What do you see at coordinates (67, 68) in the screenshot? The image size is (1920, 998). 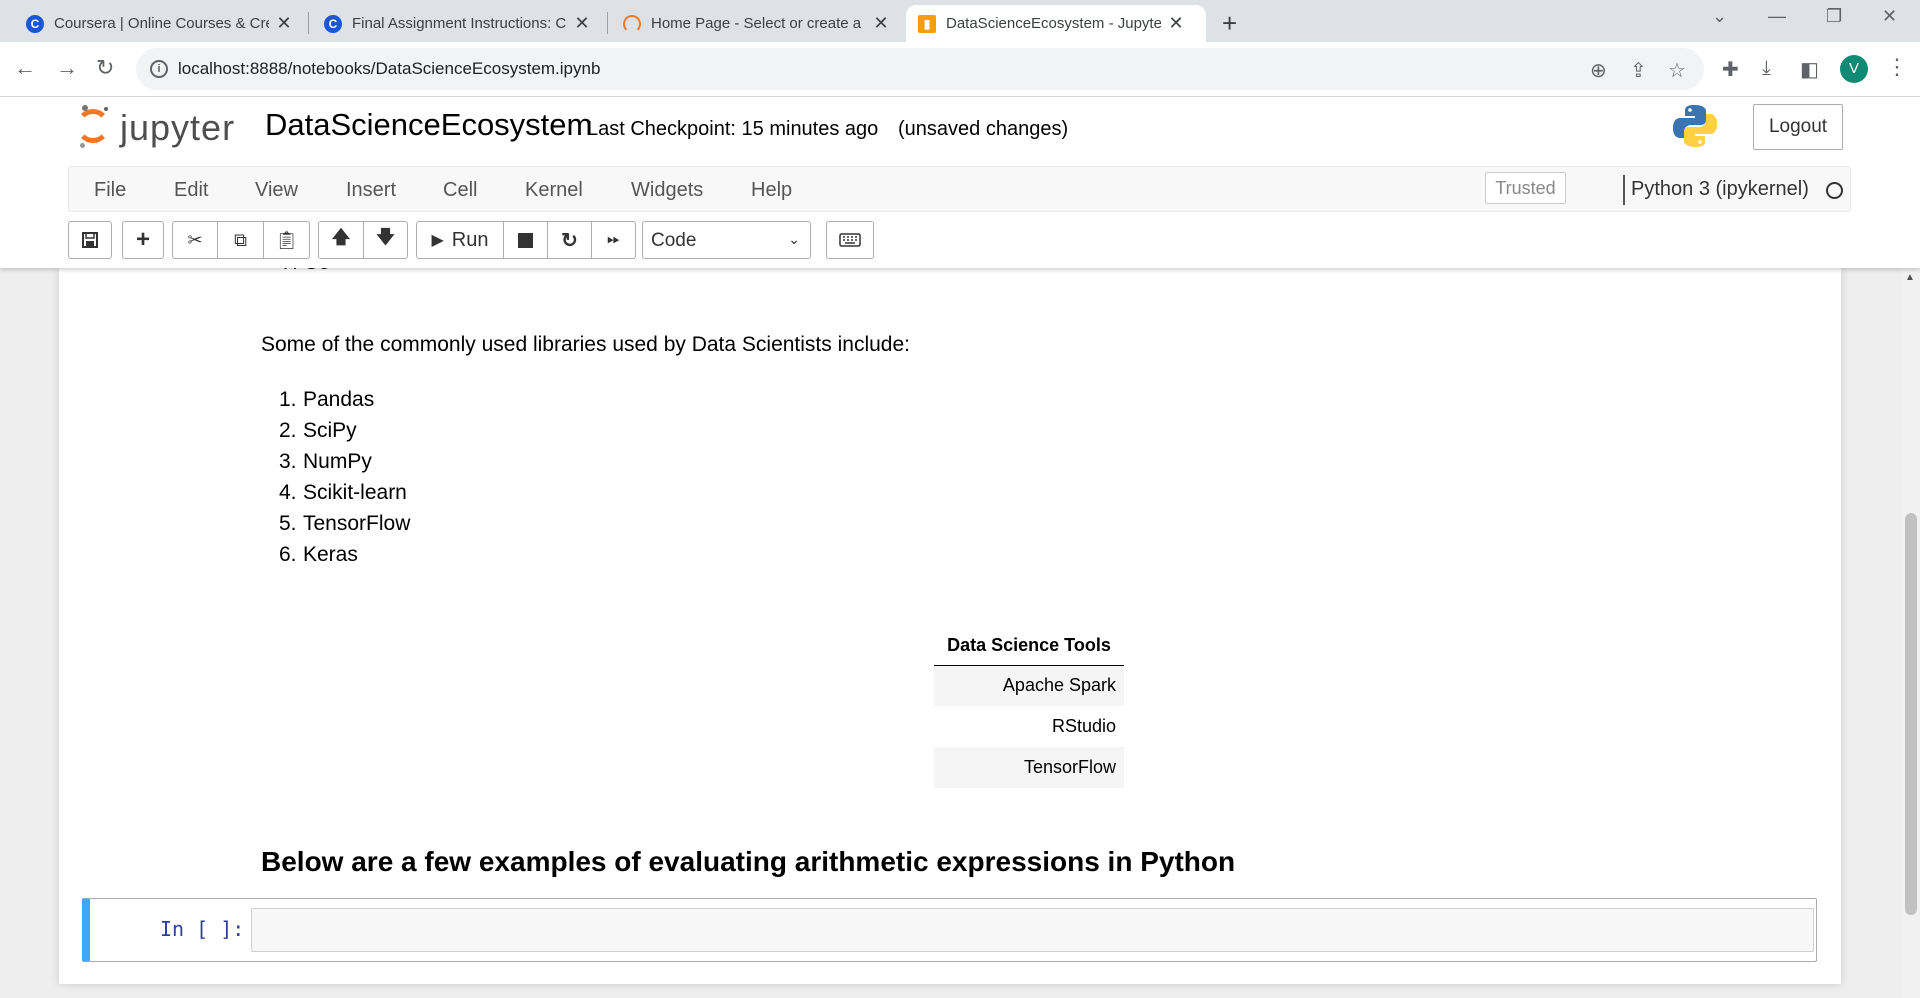 I see `forward-icon: →` at bounding box center [67, 68].